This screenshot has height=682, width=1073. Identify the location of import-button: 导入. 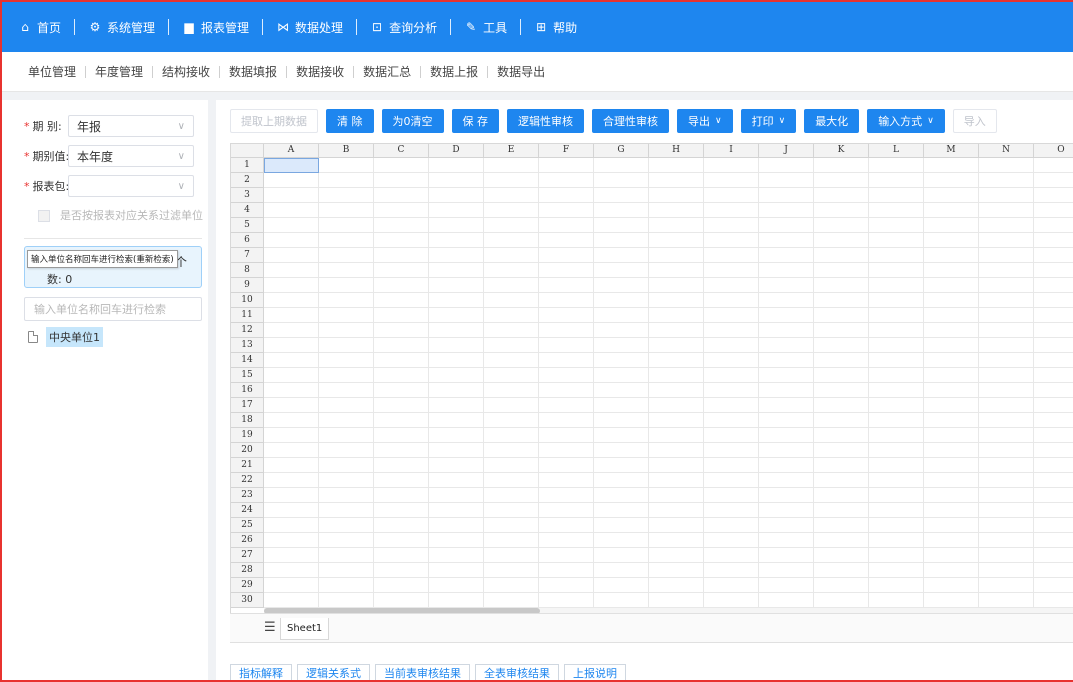
(974, 121).